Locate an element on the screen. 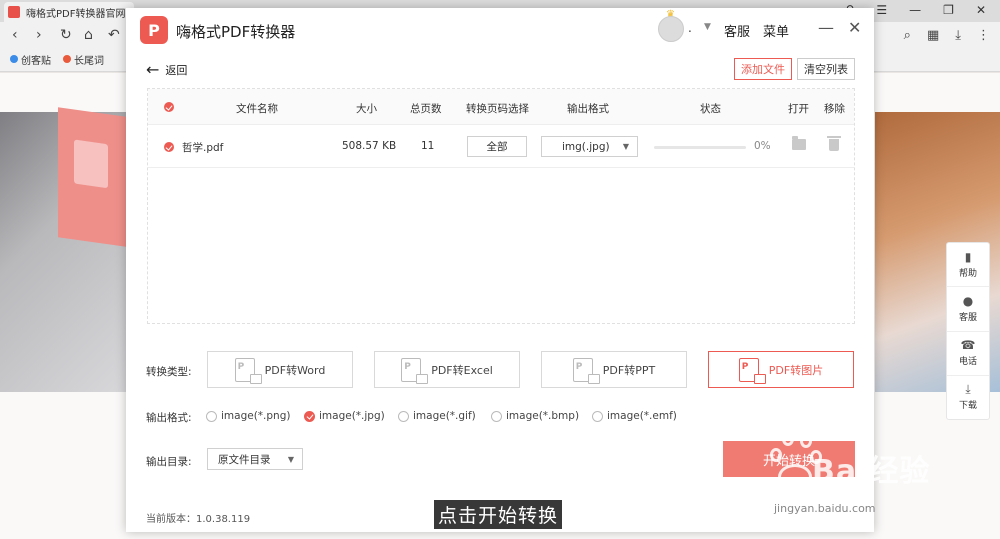 Image resolution: width=1000 pixels, height=539 pixels. baidu-watermark: Bai经验 jingyan.baidu.com is located at coordinates (855, 475).